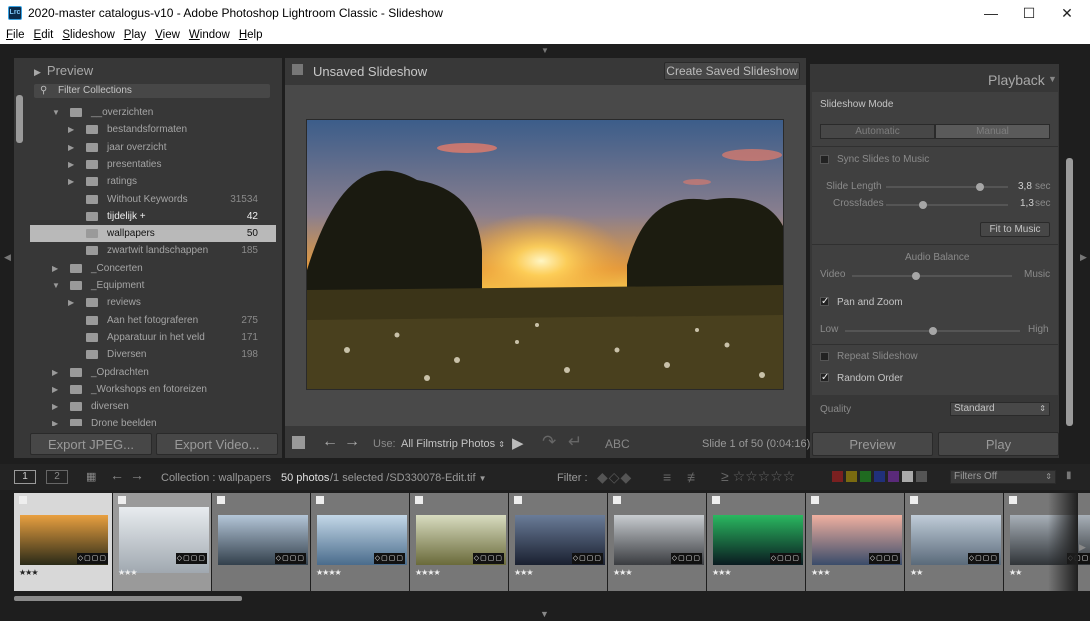 Image resolution: width=1090 pixels, height=621 pixels. Describe the element at coordinates (824, 302) in the screenshot. I see `pan-zoom-checkbox: ✓` at that location.